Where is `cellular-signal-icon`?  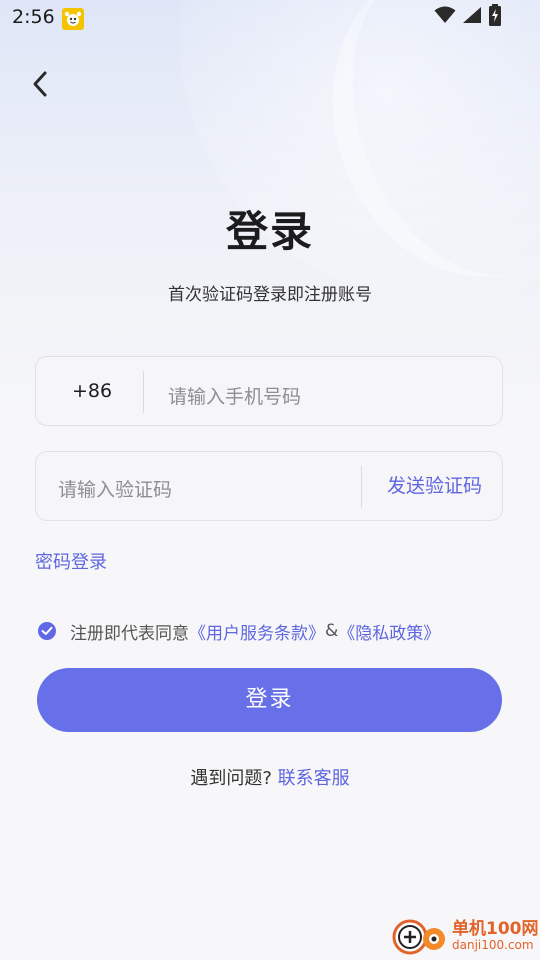 cellular-signal-icon is located at coordinates (472, 17).